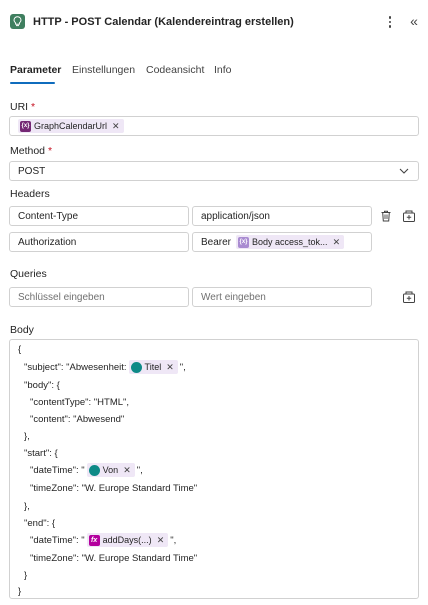 The height and width of the screenshot is (605, 428). Describe the element at coordinates (35, 70) in the screenshot. I see `tab-parameter: Parameter` at that location.